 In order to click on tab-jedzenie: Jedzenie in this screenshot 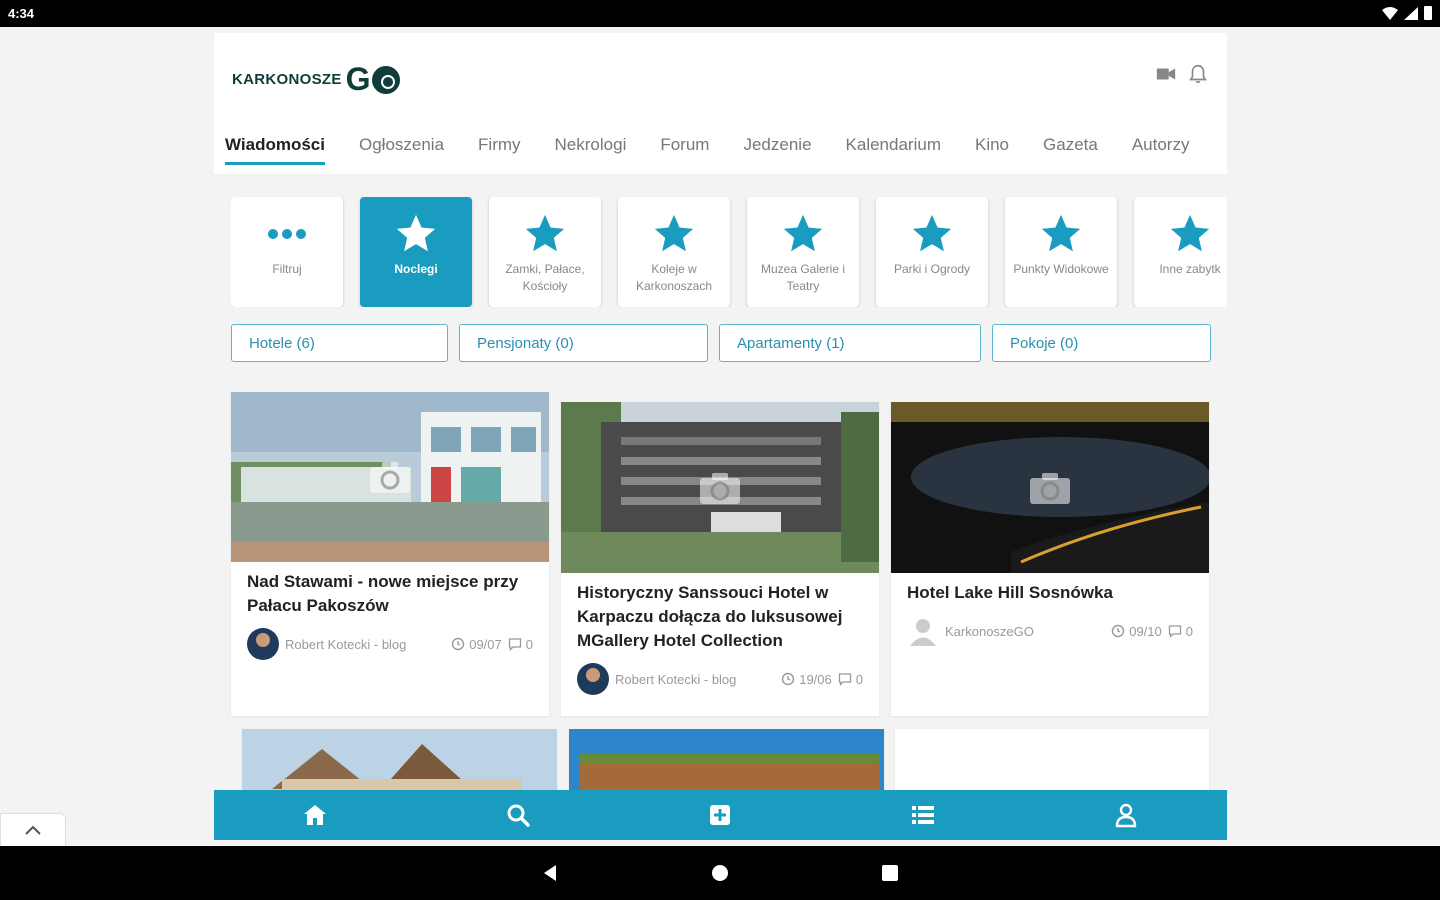, I will do `click(777, 145)`.